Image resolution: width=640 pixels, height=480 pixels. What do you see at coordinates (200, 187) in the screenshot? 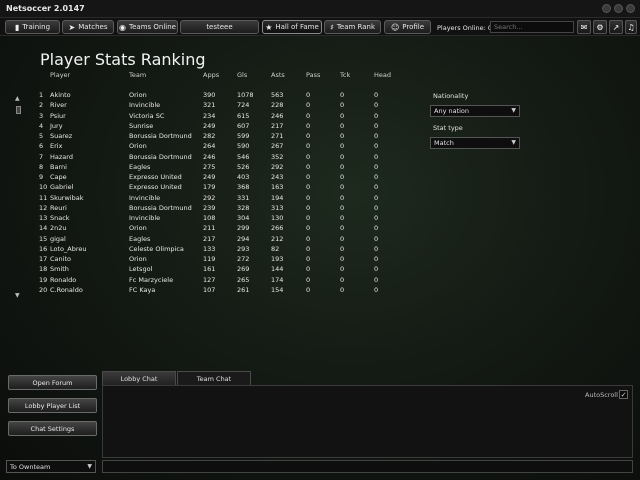
I see `table-row: 10 Gabriel Expresso United 179 368 163 0 0 0` at bounding box center [200, 187].